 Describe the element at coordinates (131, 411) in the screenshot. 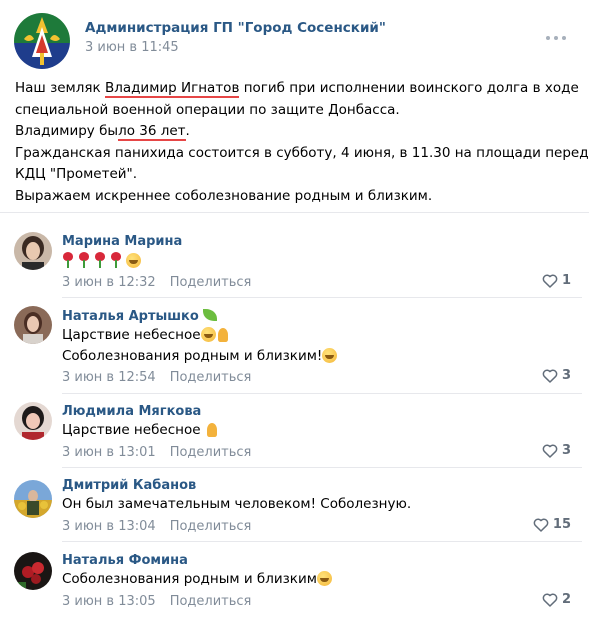

I see `comment-author: Людмила Мягкова` at that location.